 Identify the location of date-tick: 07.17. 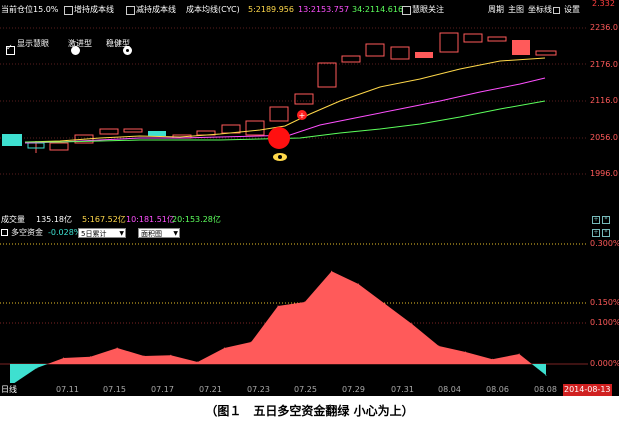
(162, 389).